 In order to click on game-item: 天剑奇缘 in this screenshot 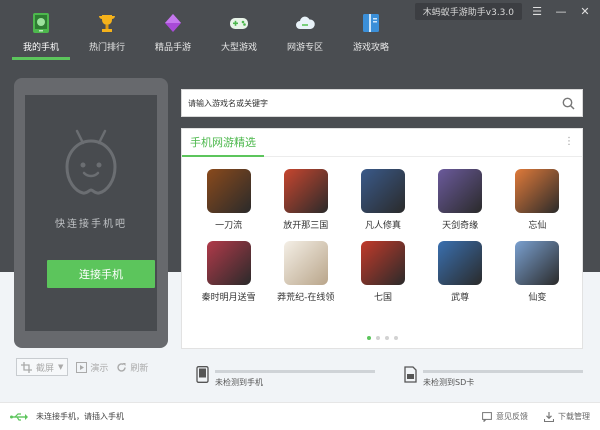, I will do `click(460, 200)`.